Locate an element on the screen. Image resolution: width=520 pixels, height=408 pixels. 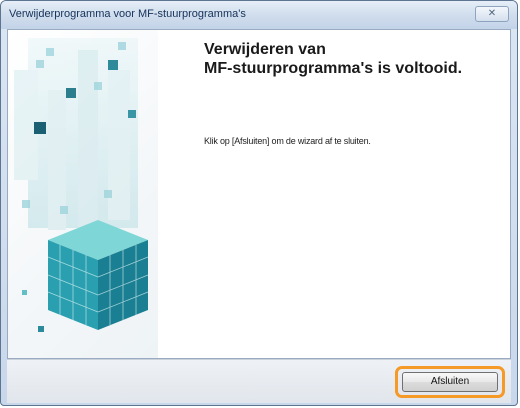
afsluiten-button: Afsluiten is located at coordinates (450, 382).